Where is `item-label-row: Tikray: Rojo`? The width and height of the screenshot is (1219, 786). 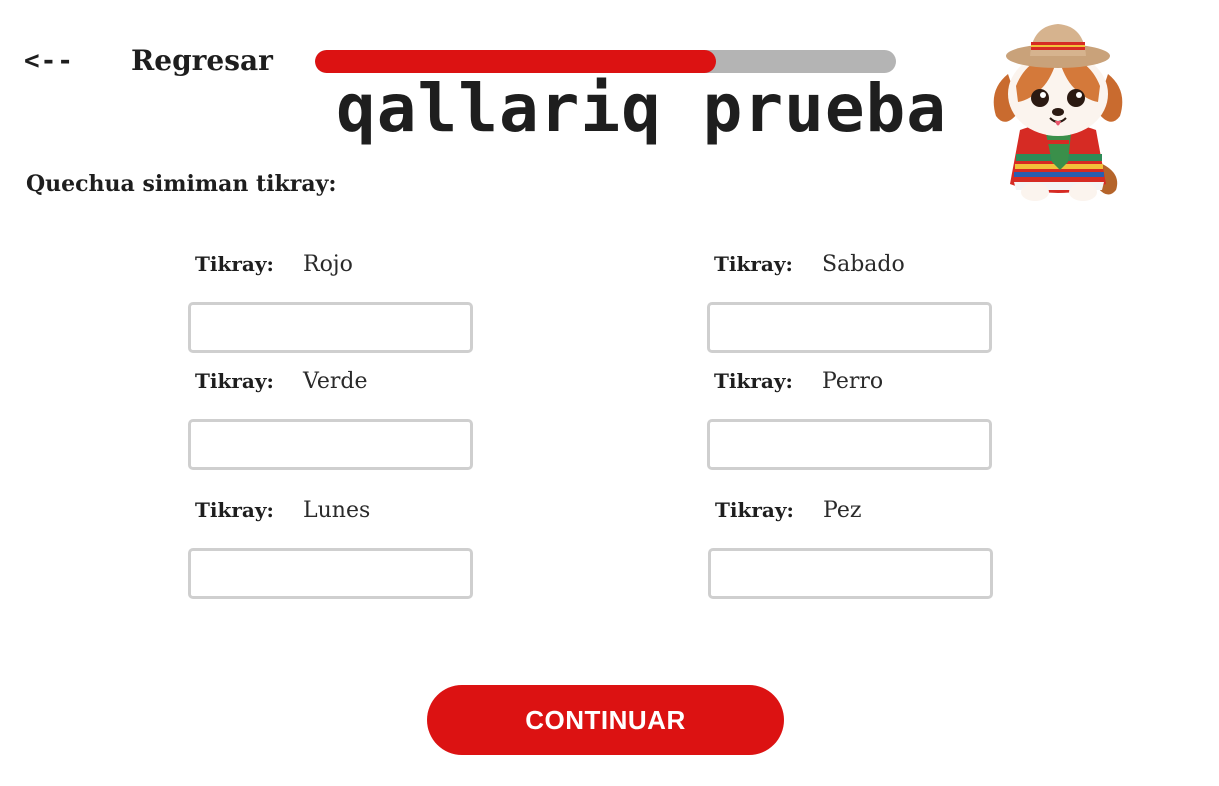
item-label-row: Tikray: Rojo is located at coordinates (274, 264).